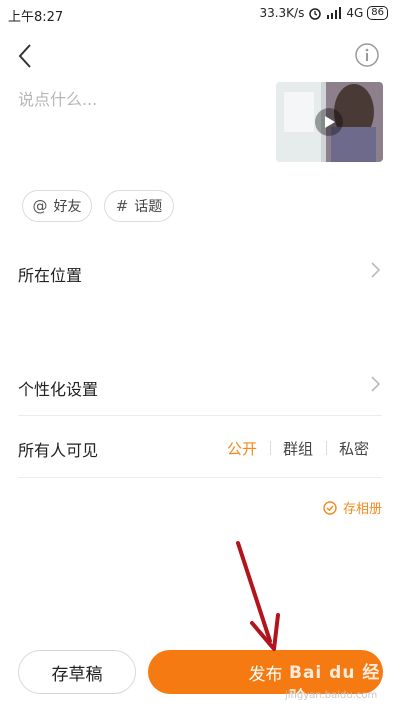  I want to click on baidu-watermark: Bai du 经验 jingyan.baidu.com, so click(338, 680).